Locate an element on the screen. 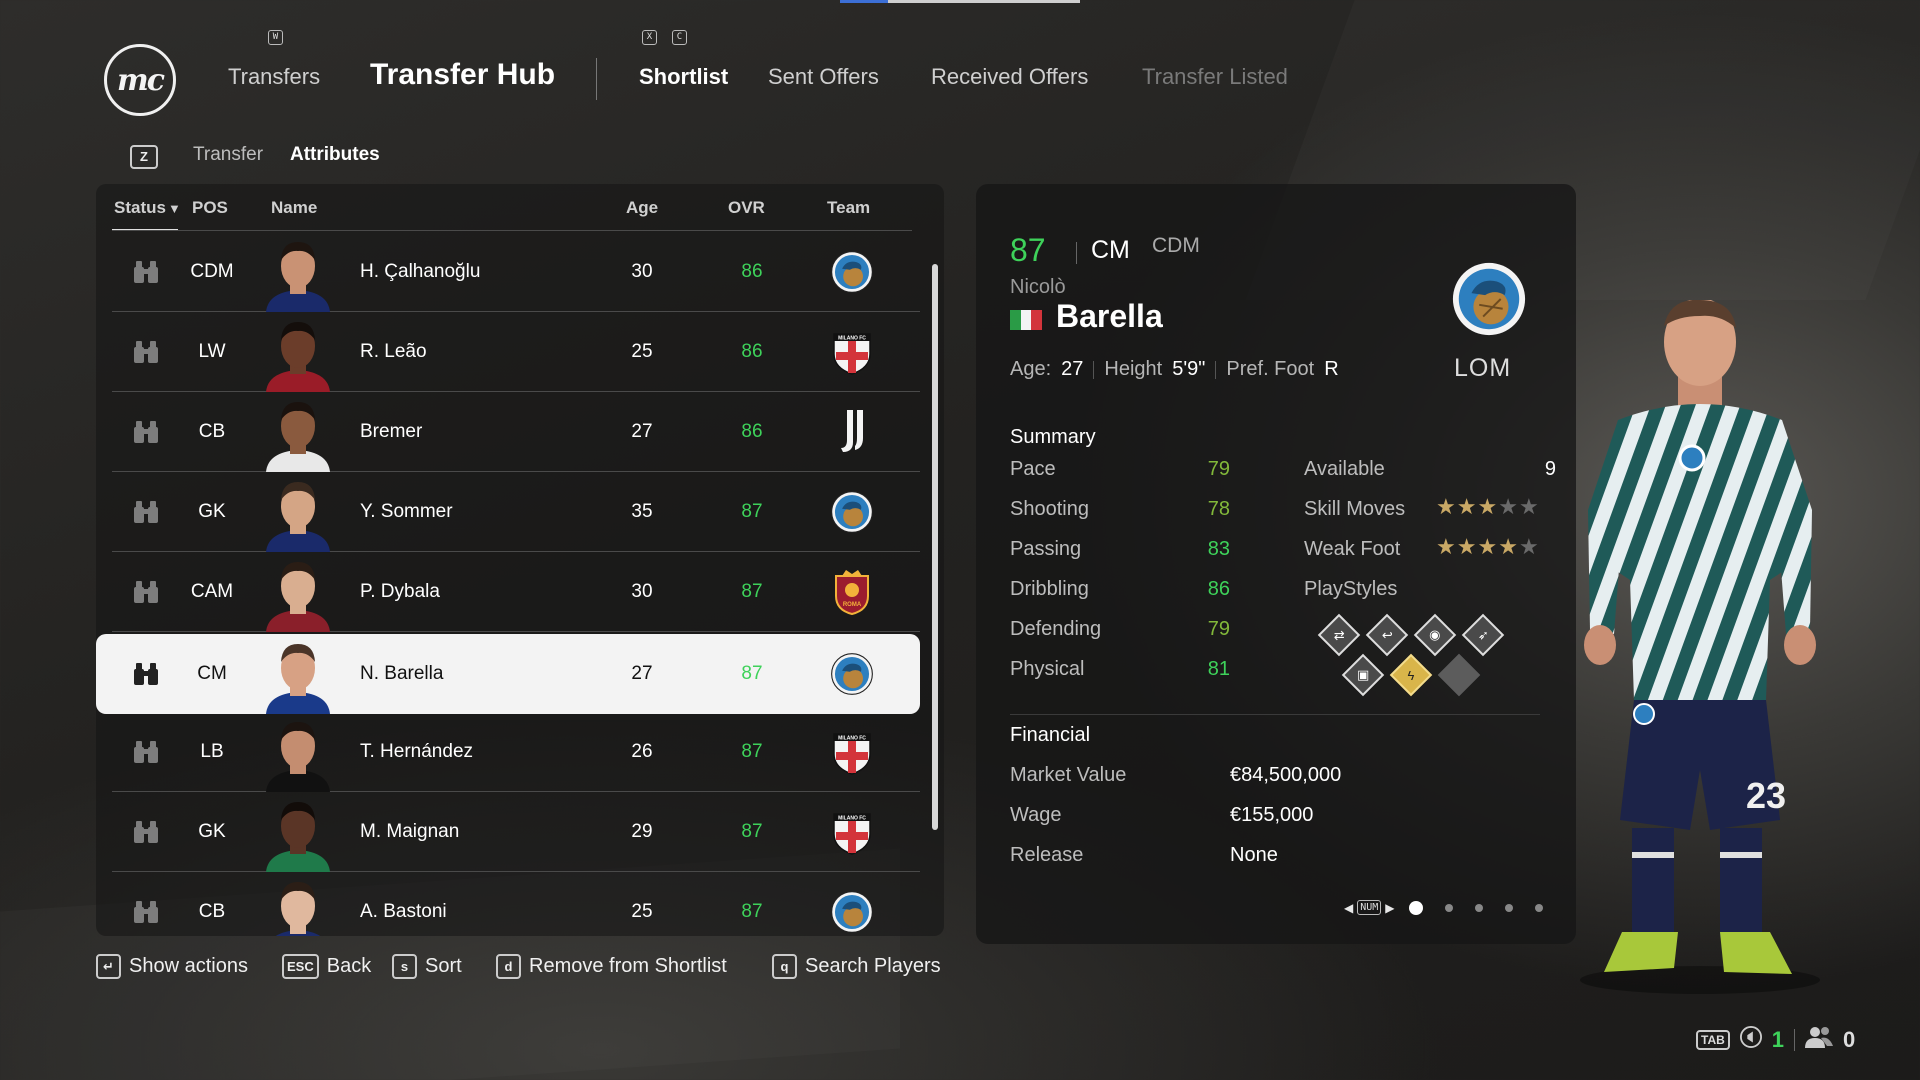 Image resolution: width=1920 pixels, height=1080 pixels. subtab-transfer: Transfer is located at coordinates (228, 155).